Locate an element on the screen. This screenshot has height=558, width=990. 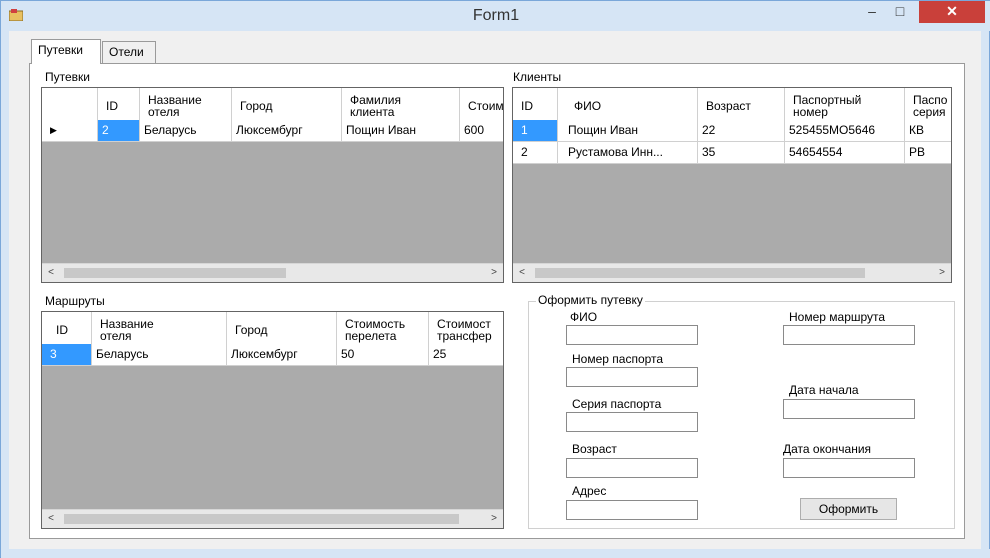
trips-col-client: Фамилия клиента is located at coordinates (401, 104).